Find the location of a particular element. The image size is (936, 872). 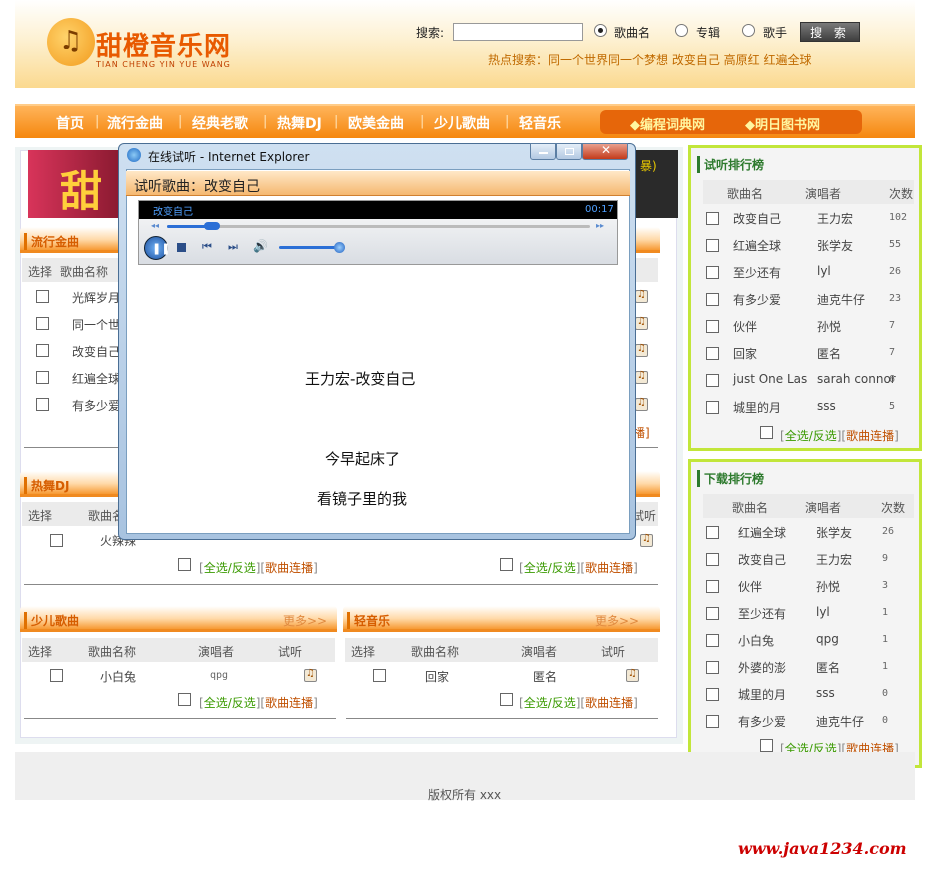

forward-icon: ▸▸ is located at coordinates (600, 225).